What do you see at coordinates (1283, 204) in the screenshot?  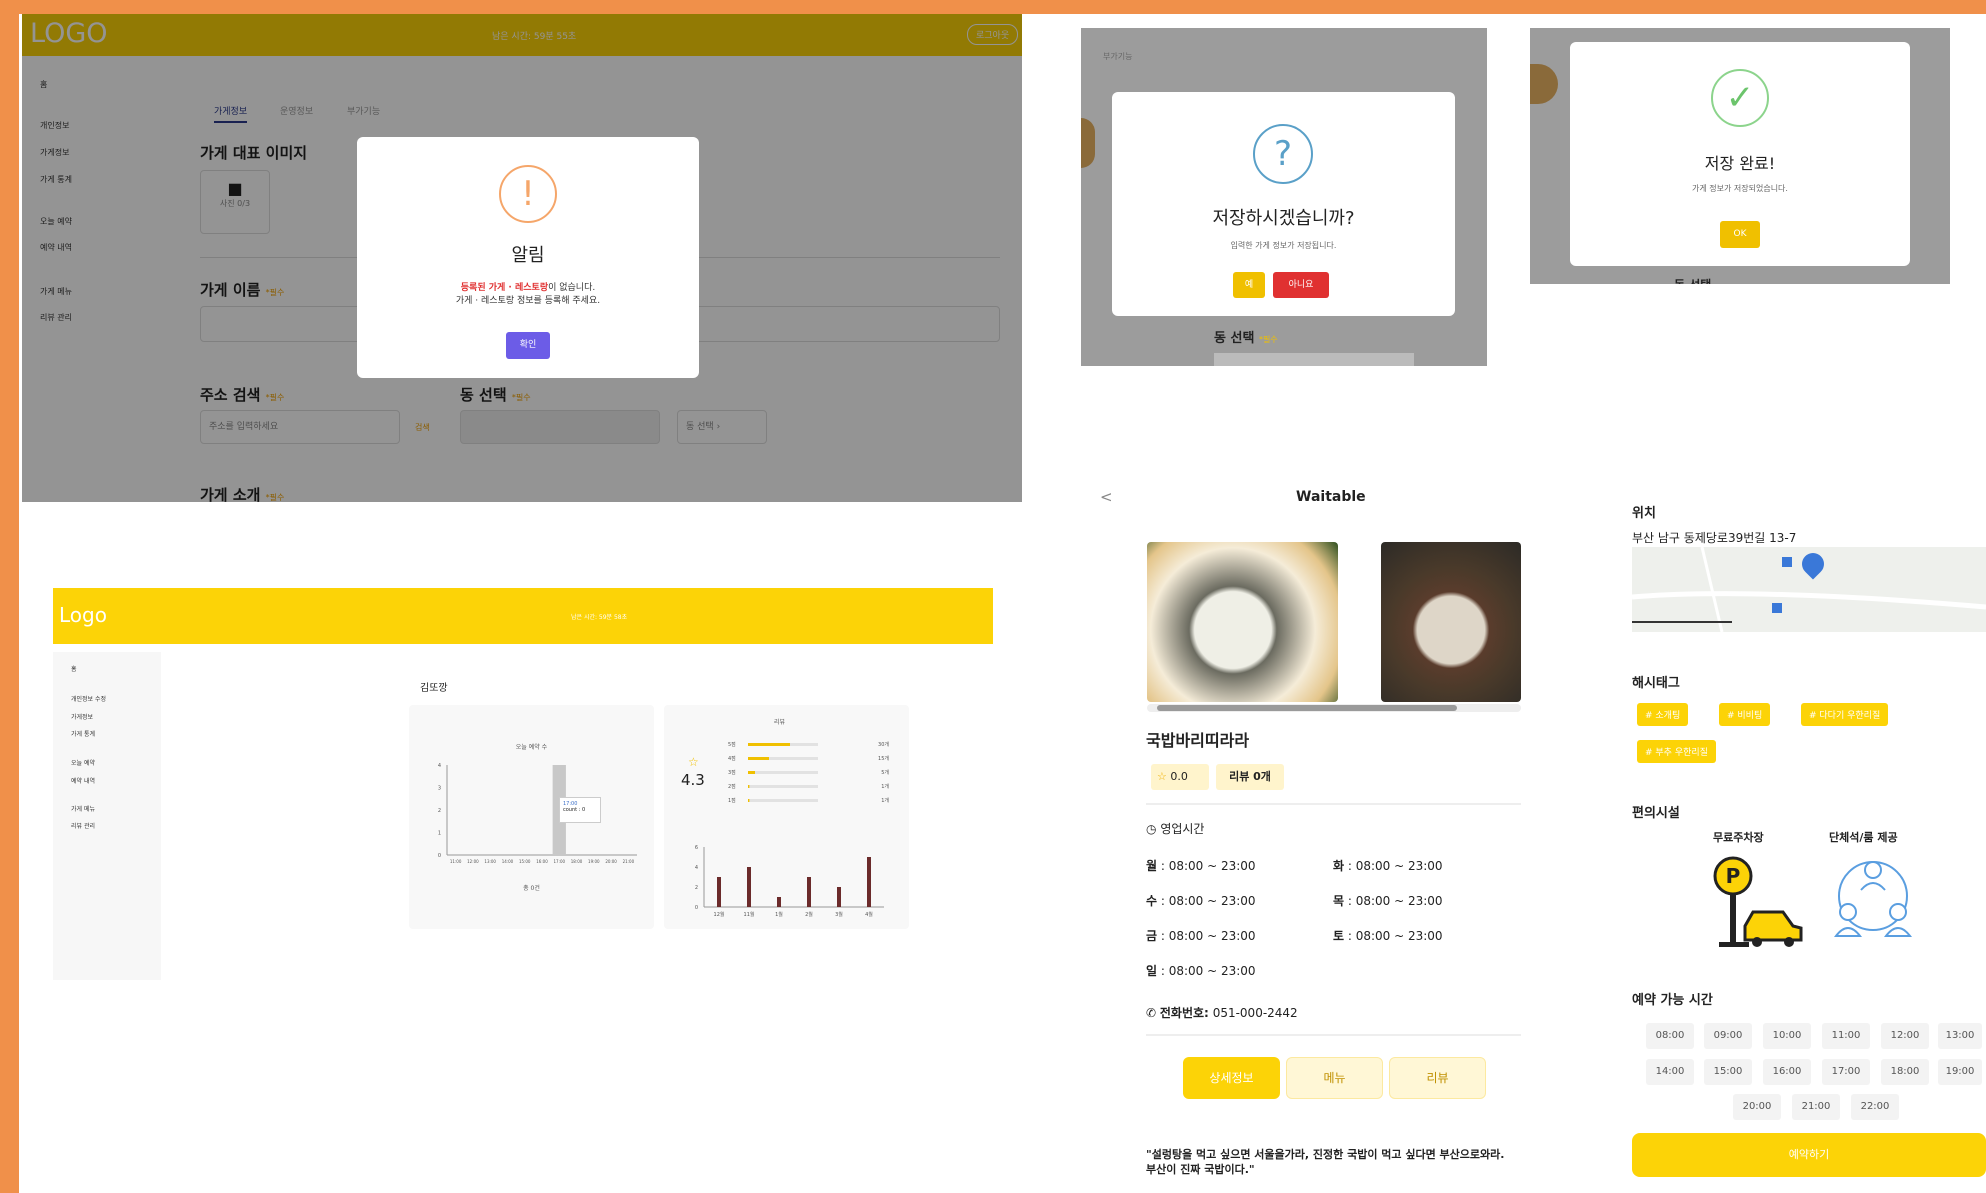 I see `save-confirm-modal: ? 저장하시겠습니까? 입력한 가게 정보가 저장됩니다. 예 아니요` at bounding box center [1283, 204].